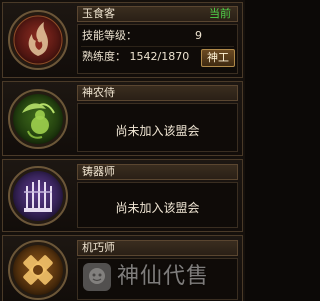 This screenshot has width=320, height=301. What do you see at coordinates (98, 13) in the screenshot?
I see `profession-name: 玉食客` at bounding box center [98, 13].